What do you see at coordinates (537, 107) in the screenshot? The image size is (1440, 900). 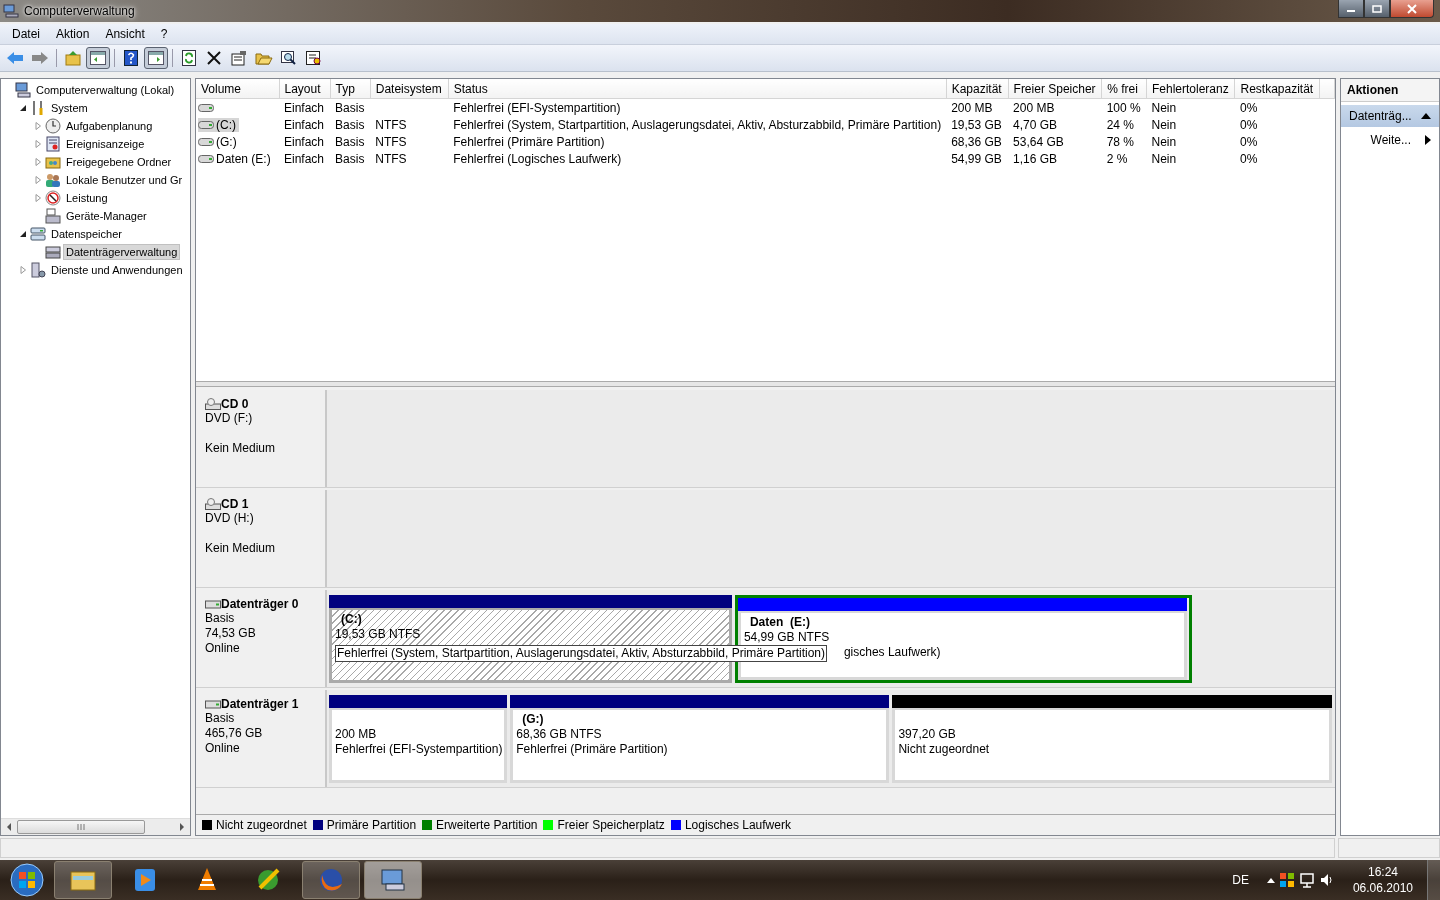 I see `table-cell: Fehlerfrei (EFI-Systempartition)` at bounding box center [537, 107].